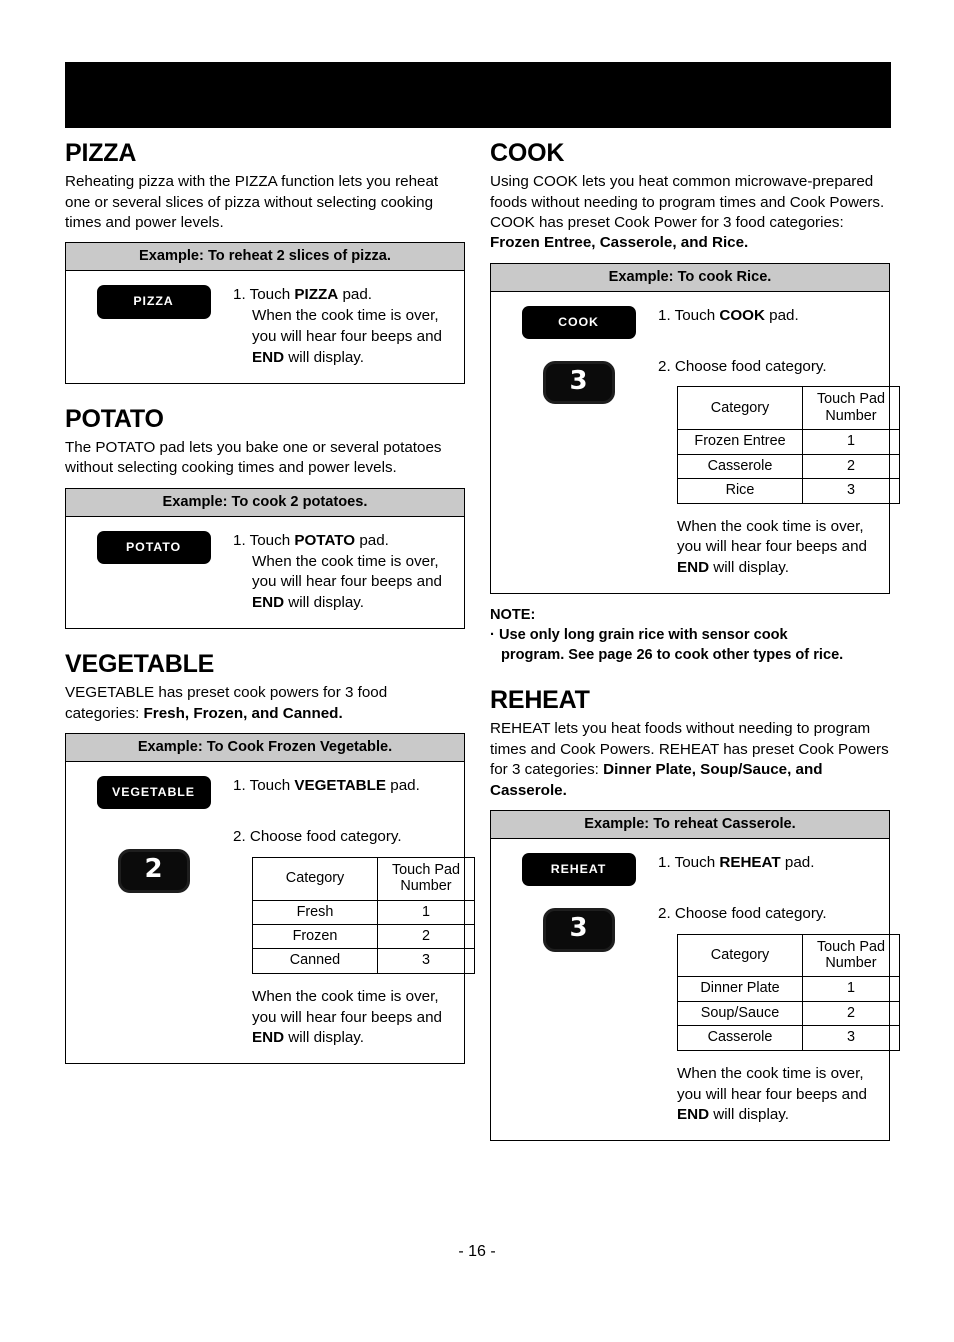 Image resolution: width=954 pixels, height=1342 pixels. I want to click on pizza-end-suffix: will display., so click(324, 357).